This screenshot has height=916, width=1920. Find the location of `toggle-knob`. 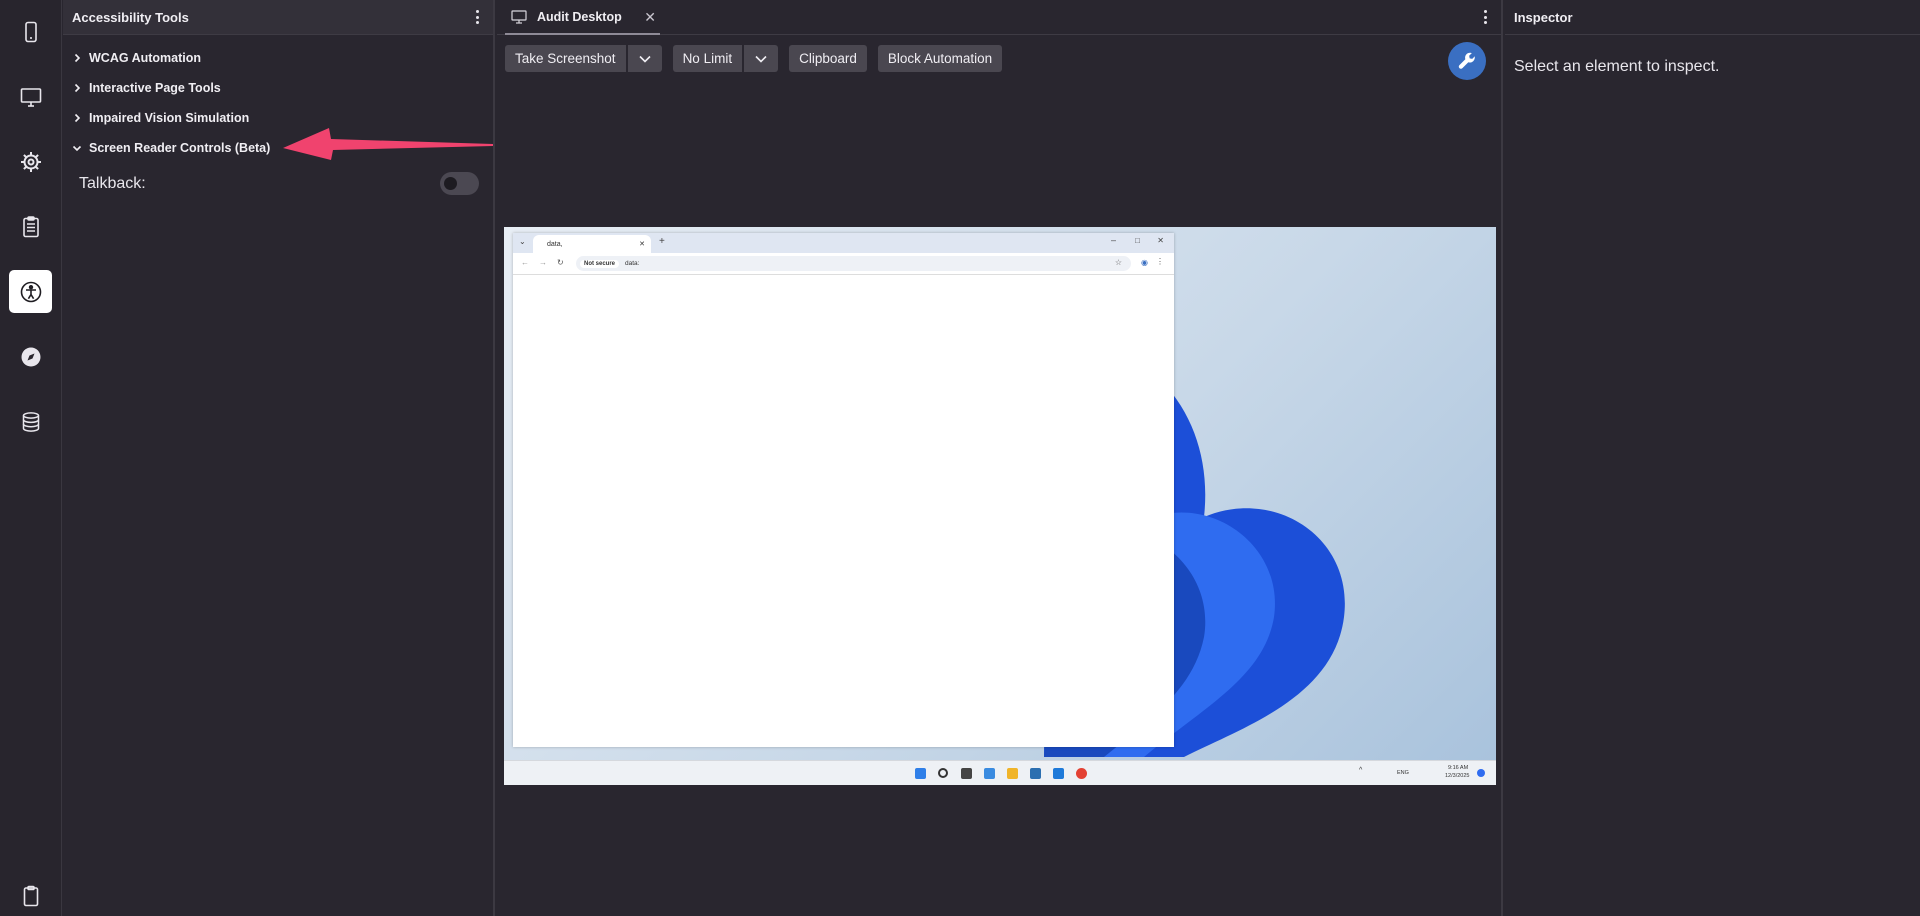

toggle-knob is located at coordinates (450, 183).